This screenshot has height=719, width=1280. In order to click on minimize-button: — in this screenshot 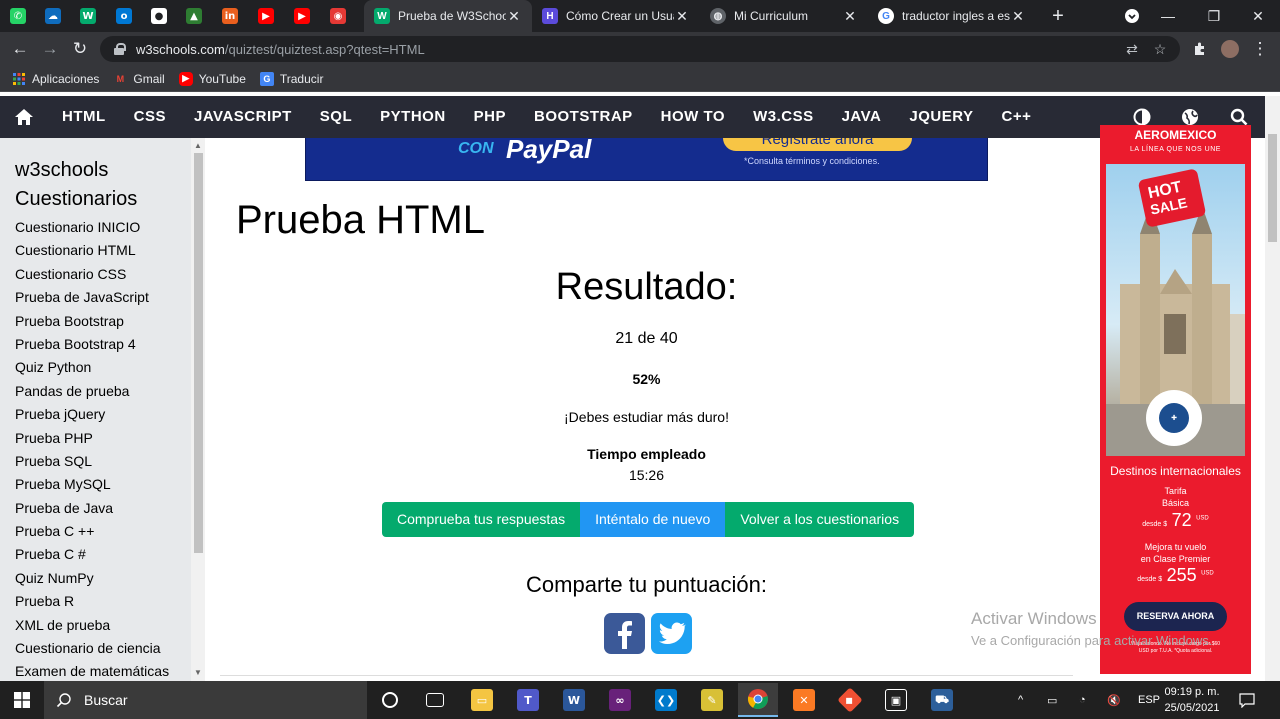, I will do `click(1168, 16)`.